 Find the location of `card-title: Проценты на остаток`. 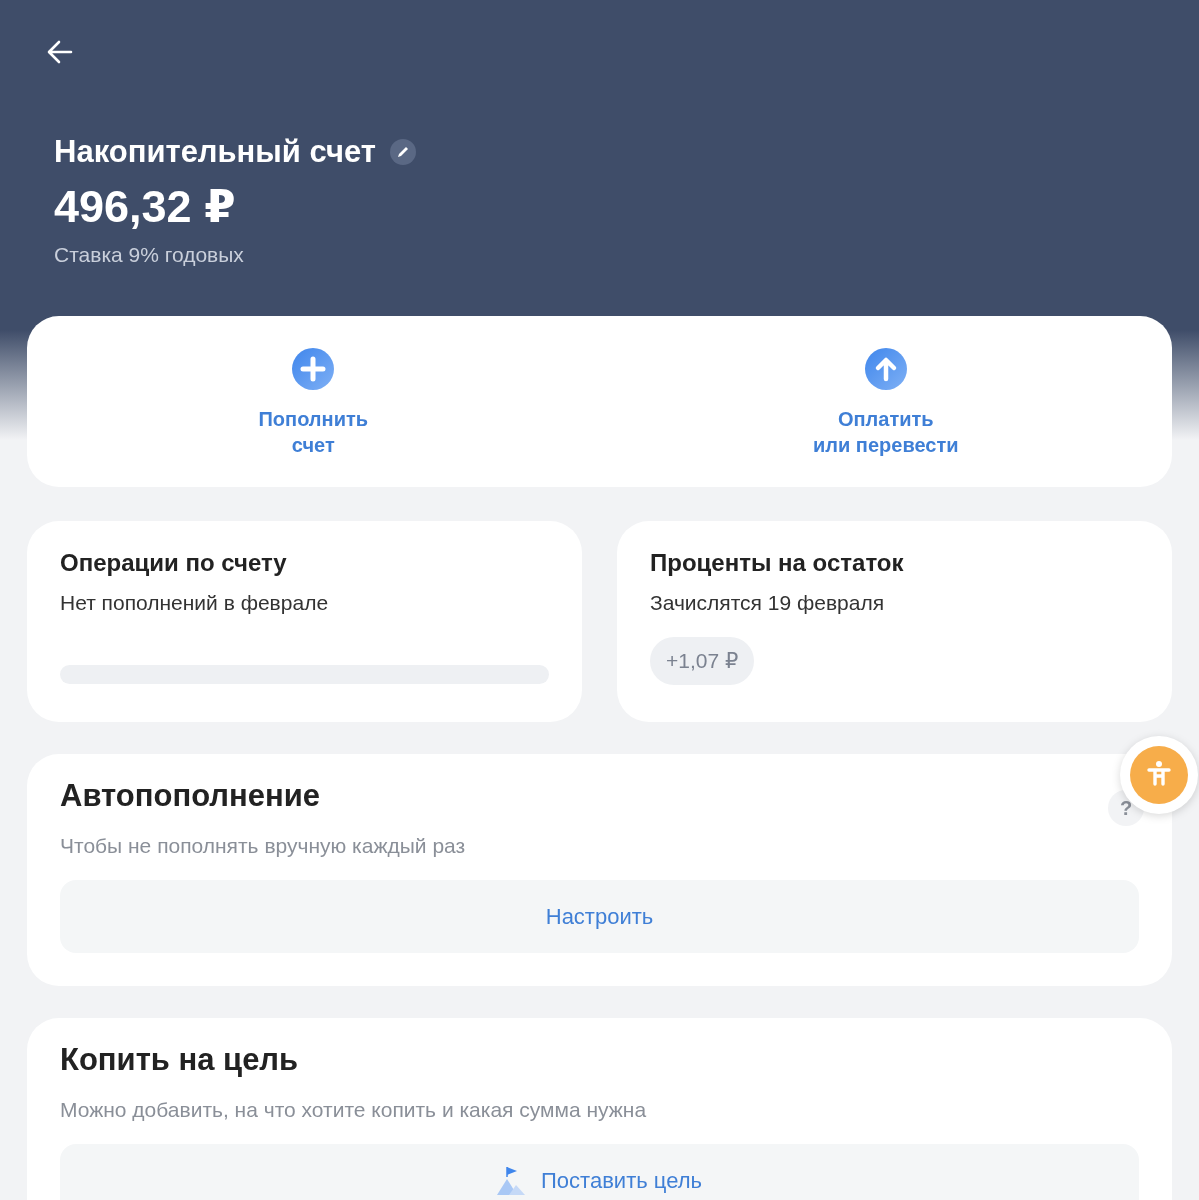

card-title: Проценты на остаток is located at coordinates (777, 563).